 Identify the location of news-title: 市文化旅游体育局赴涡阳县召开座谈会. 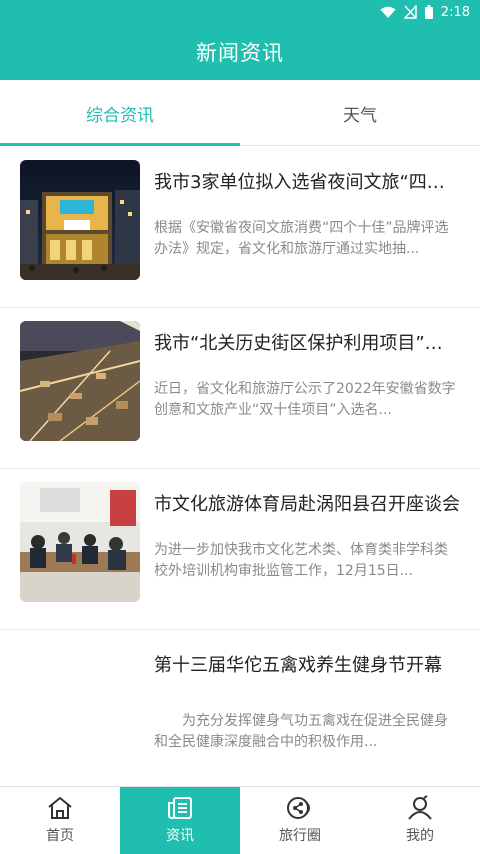
(307, 504).